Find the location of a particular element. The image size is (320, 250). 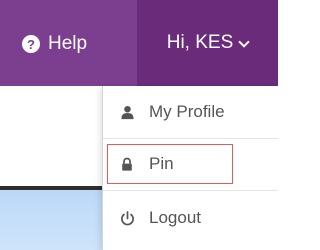

lock-icon is located at coordinates (127, 164).